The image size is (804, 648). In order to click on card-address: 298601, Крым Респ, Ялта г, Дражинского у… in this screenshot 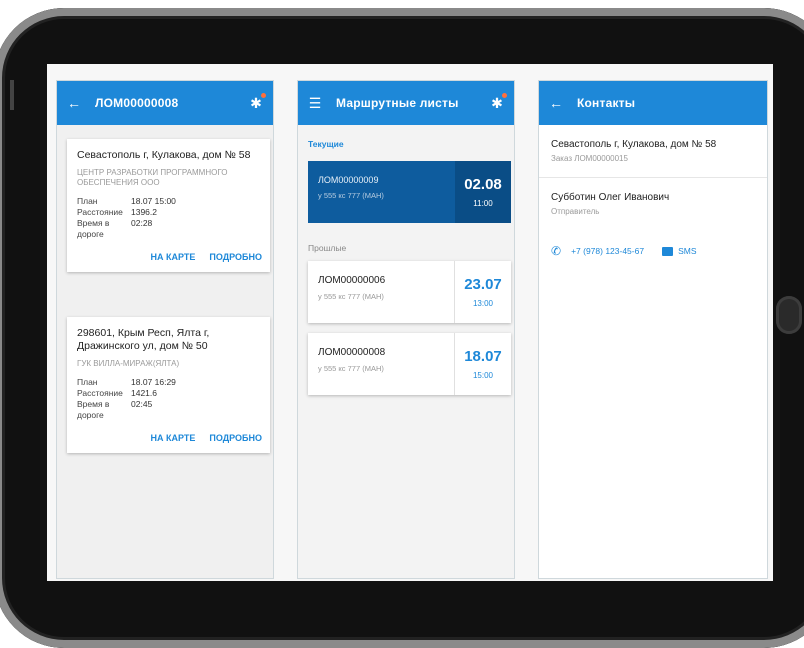, I will do `click(143, 339)`.